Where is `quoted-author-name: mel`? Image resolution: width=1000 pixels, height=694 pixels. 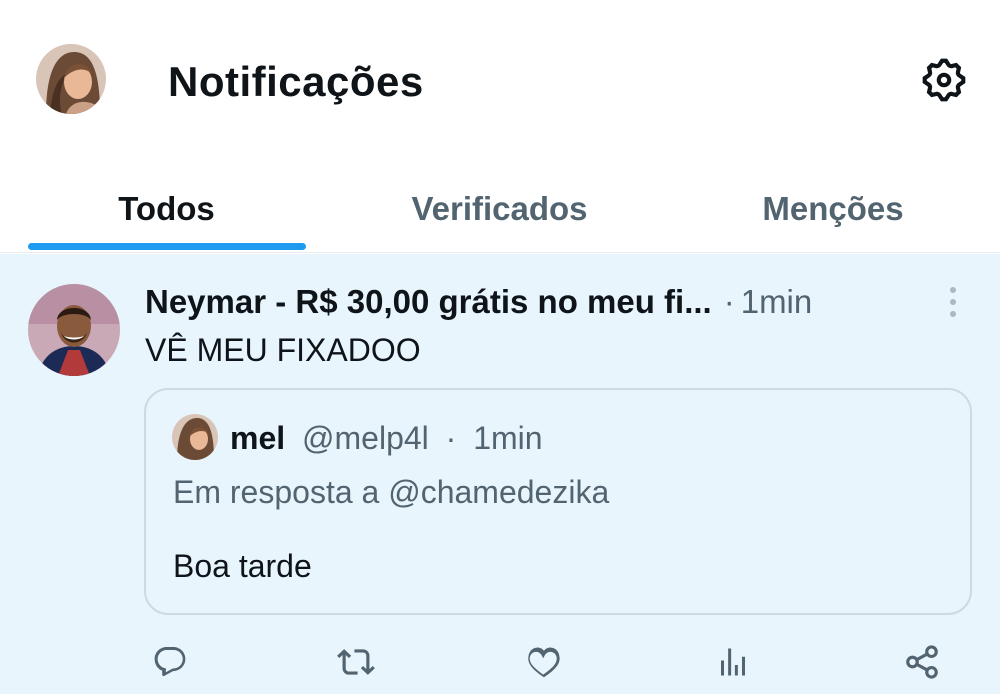 quoted-author-name: mel is located at coordinates (258, 438).